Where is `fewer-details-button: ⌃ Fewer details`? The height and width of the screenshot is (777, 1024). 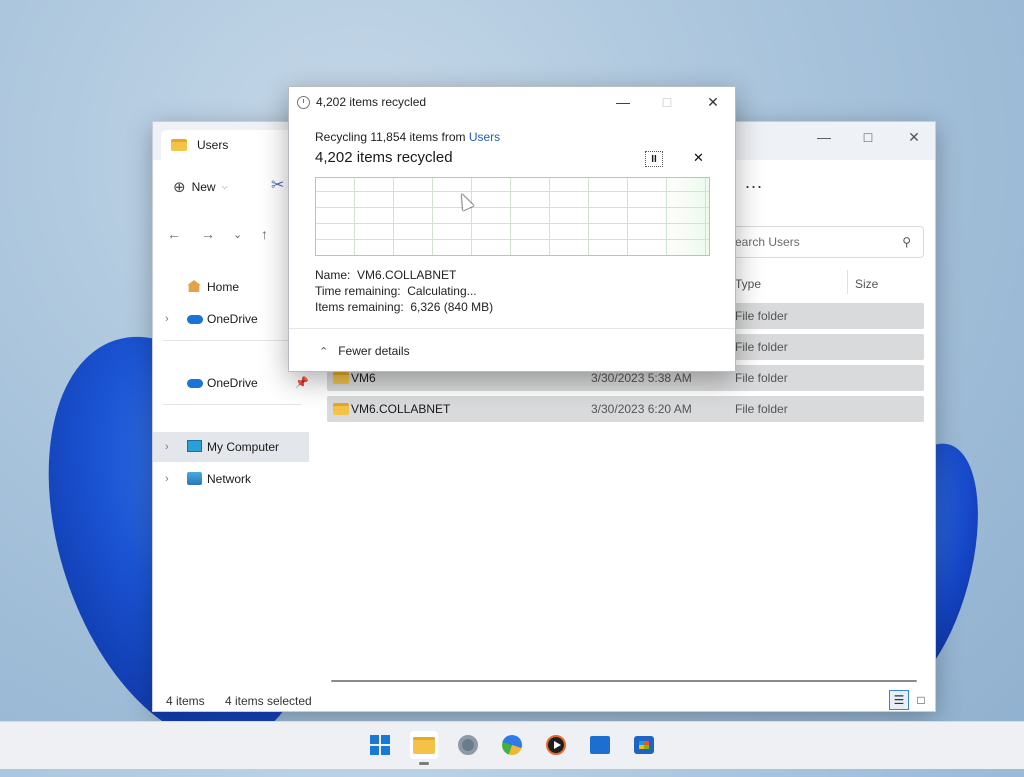 fewer-details-button: ⌃ Fewer details is located at coordinates (364, 351).